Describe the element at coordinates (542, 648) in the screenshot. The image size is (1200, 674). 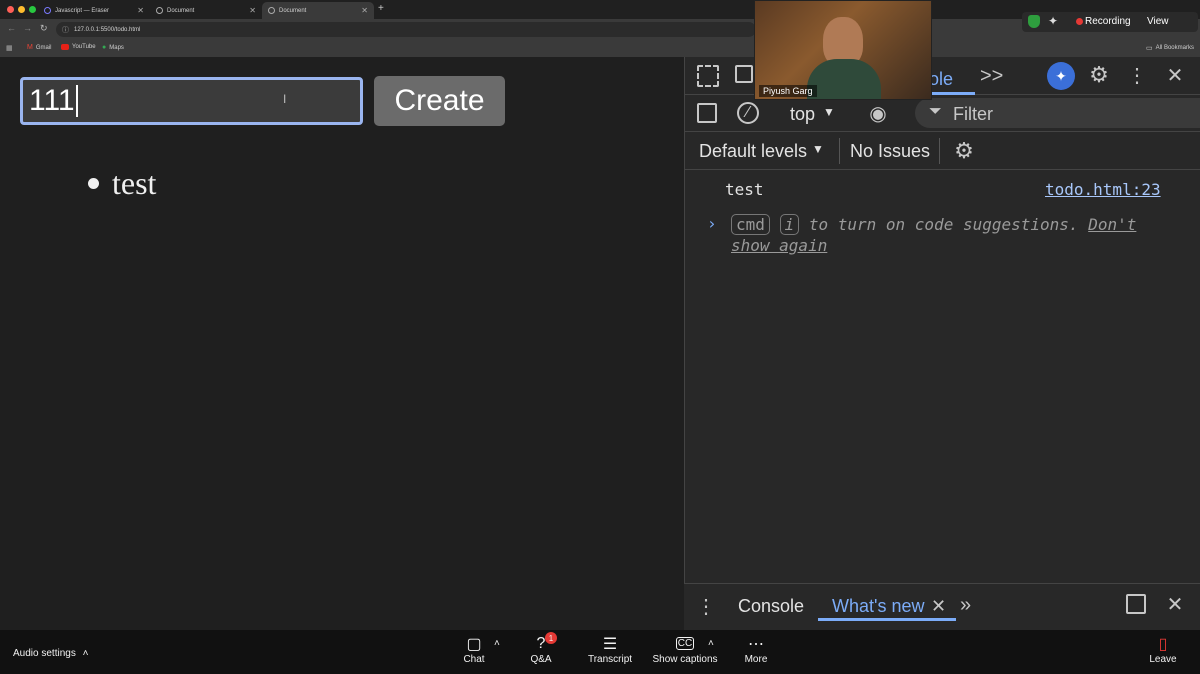
I see `qa-button: ? Q&A 1` at that location.